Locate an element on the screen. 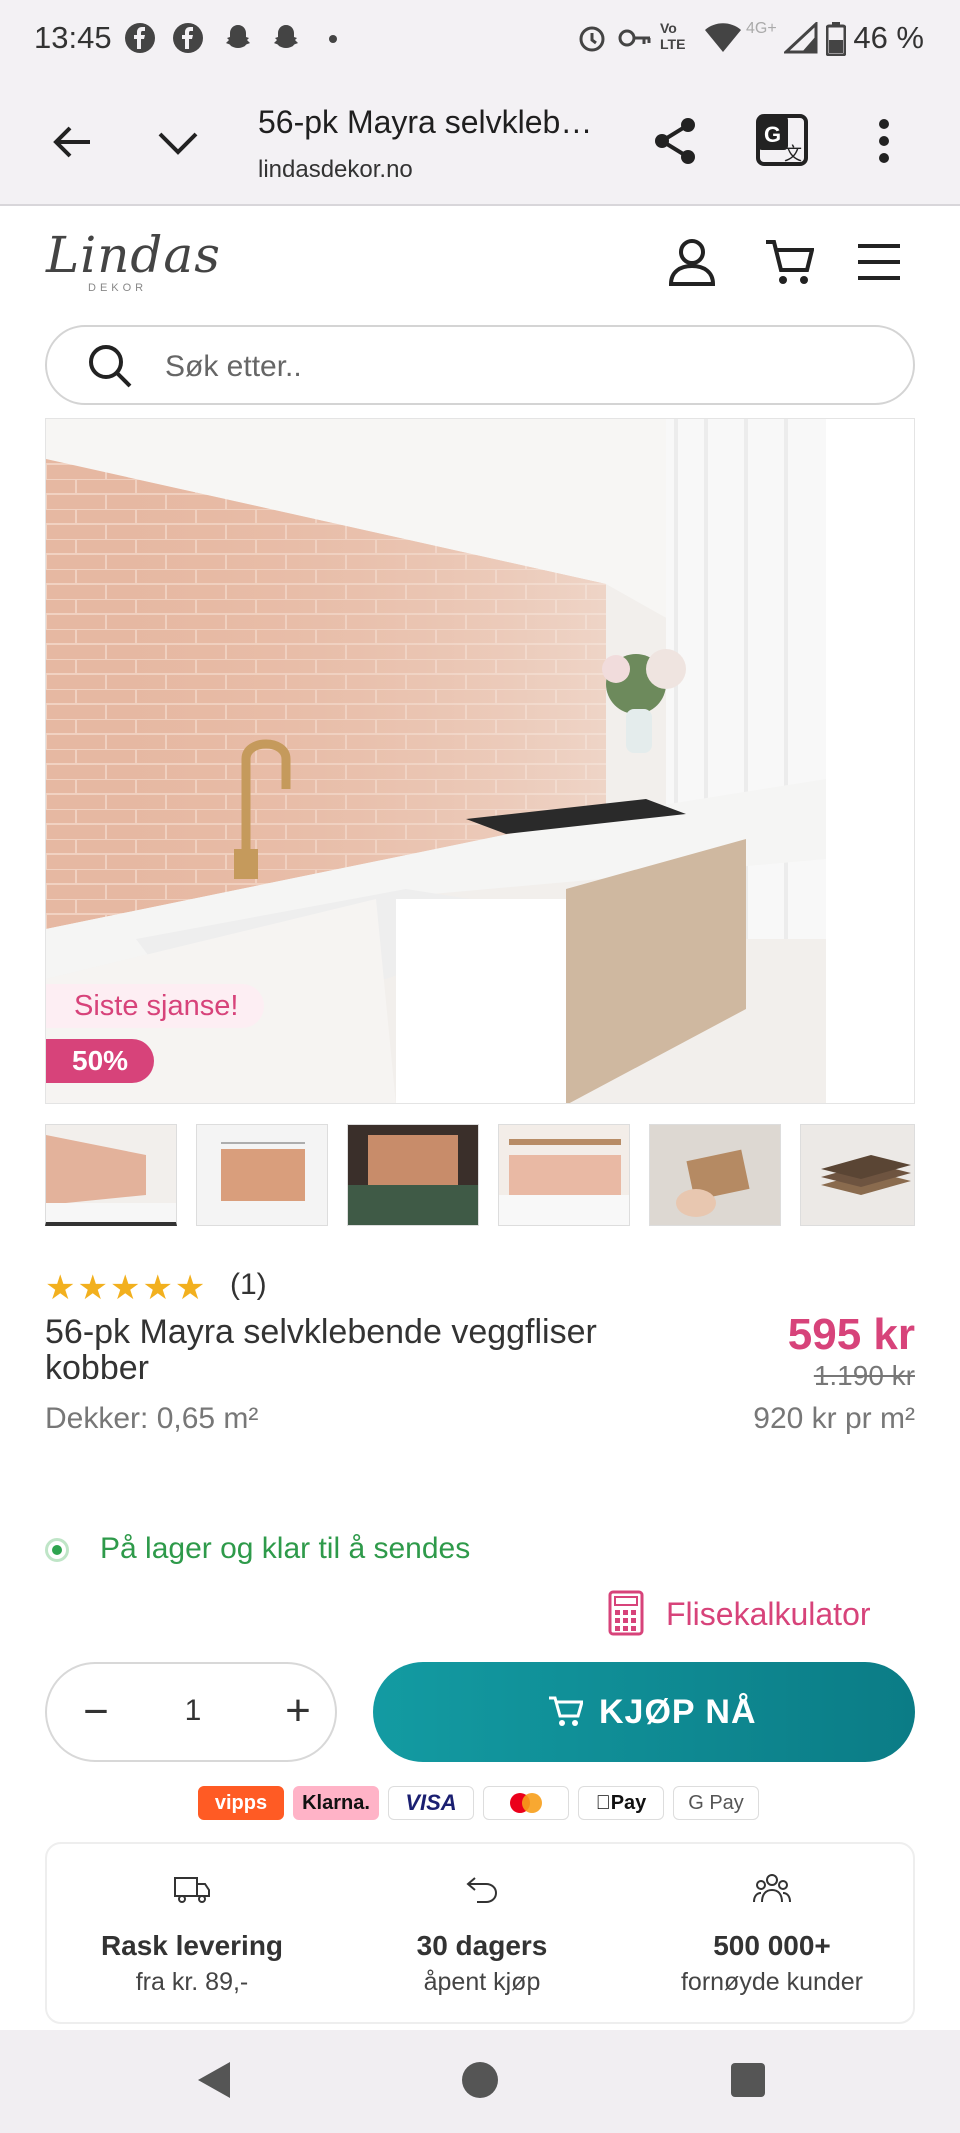  page-domain: lindasdekor.no is located at coordinates (335, 170).